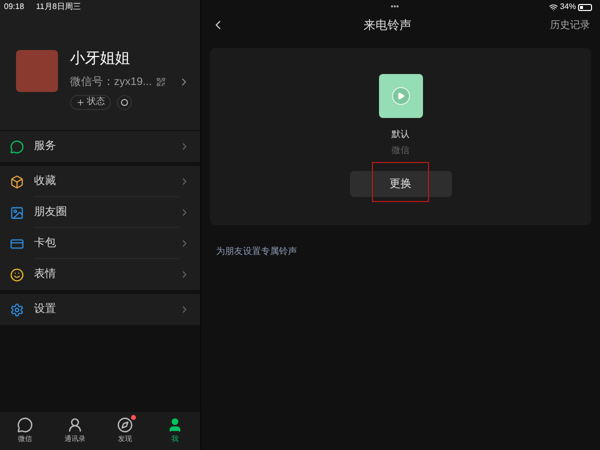  What do you see at coordinates (100, 243) in the screenshot?
I see `menu-item: 卡包` at bounding box center [100, 243].